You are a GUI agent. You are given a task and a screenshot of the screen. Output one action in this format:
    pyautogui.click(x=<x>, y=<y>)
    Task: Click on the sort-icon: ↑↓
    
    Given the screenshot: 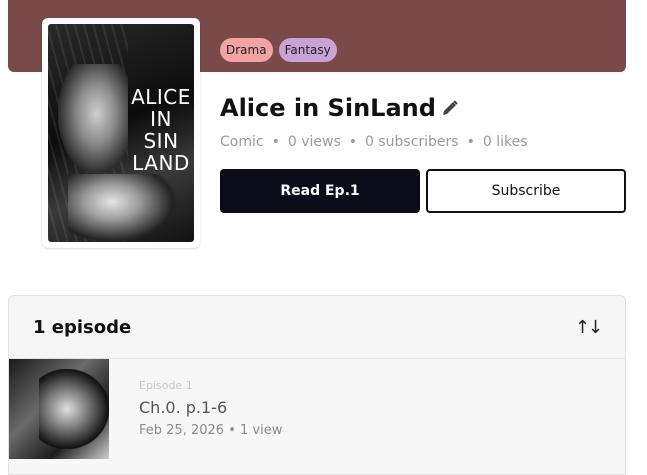 What is the action you would take?
    pyautogui.click(x=589, y=327)
    